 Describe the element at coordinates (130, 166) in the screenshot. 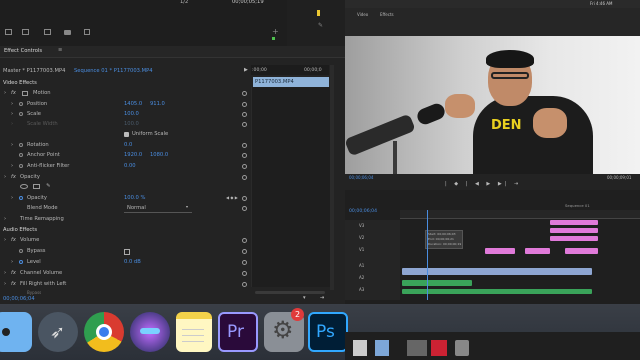

I see `antiflicker-value: 0.00` at that location.